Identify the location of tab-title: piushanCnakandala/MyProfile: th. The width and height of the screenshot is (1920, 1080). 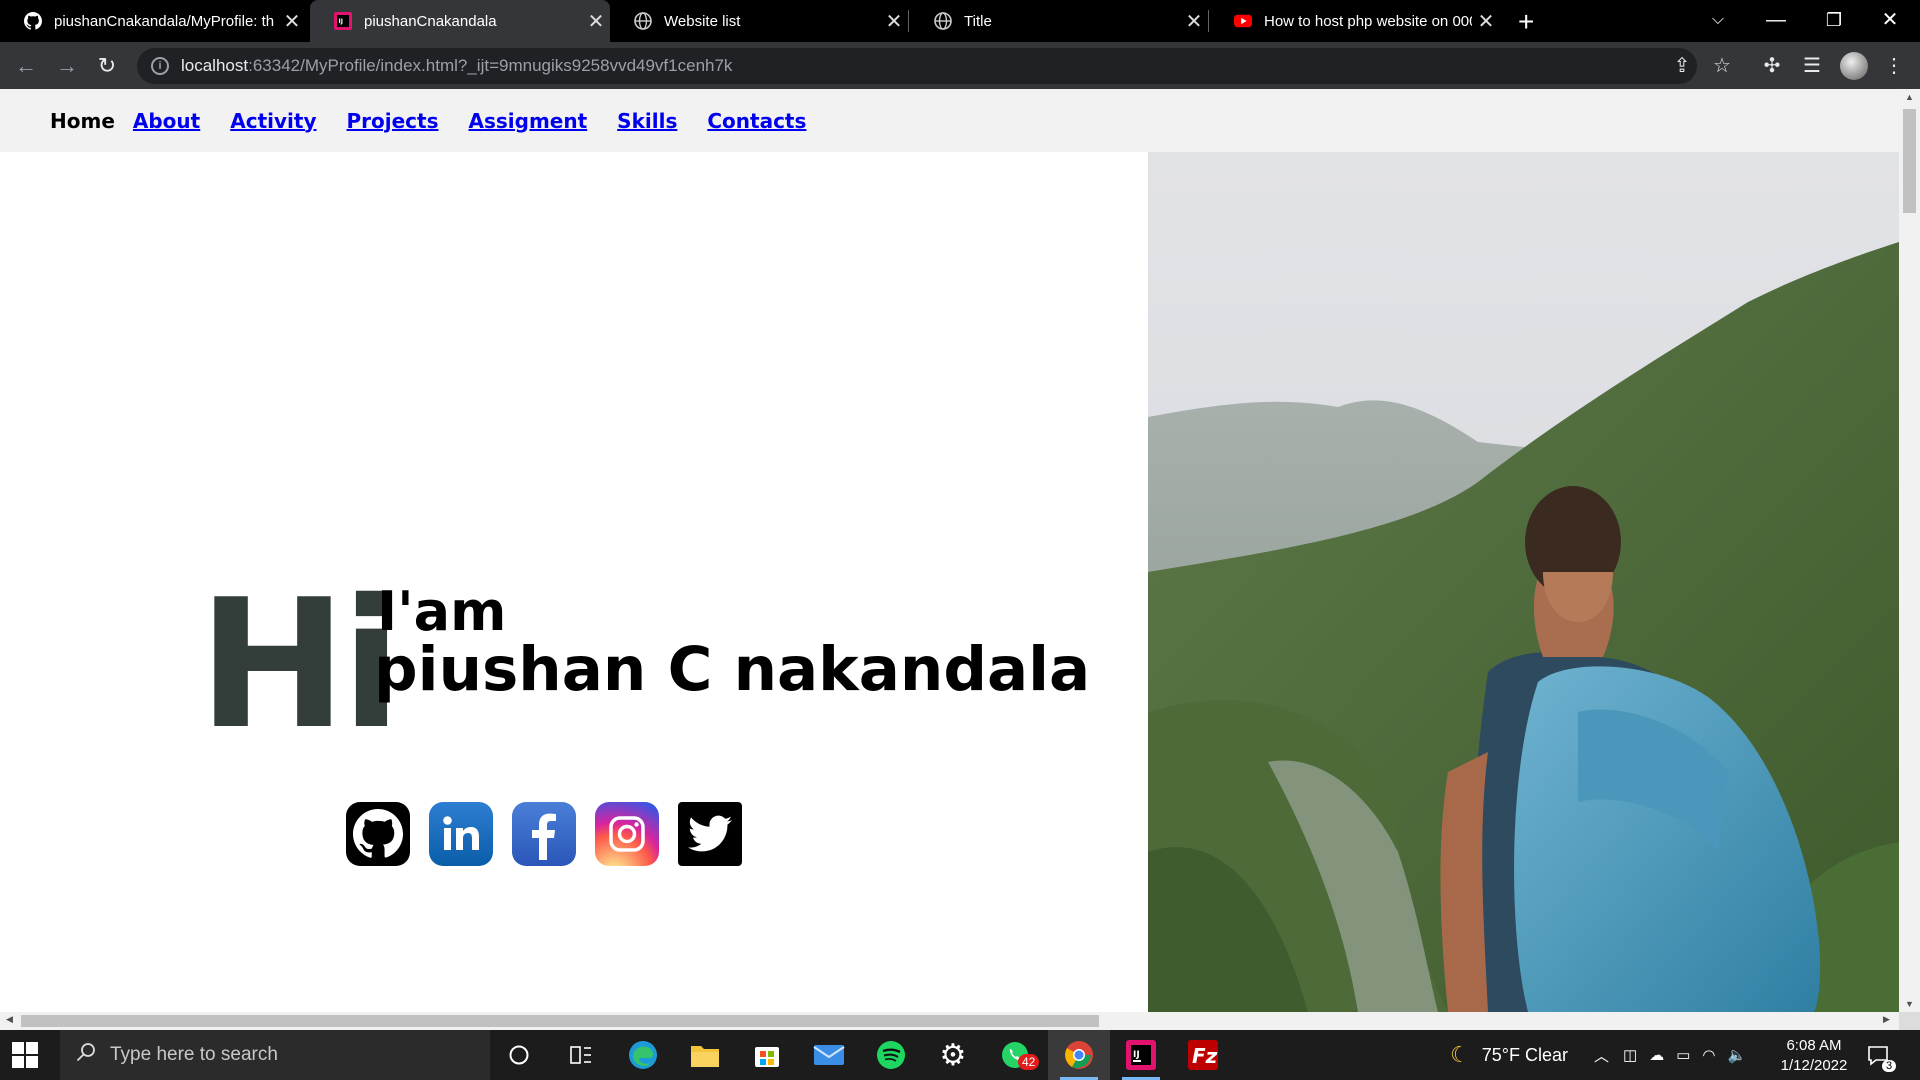
(164, 21).